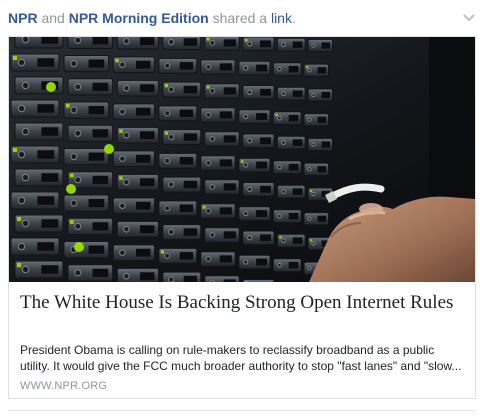  What do you see at coordinates (469, 17) in the screenshot?
I see `chevron-down-icon` at bounding box center [469, 17].